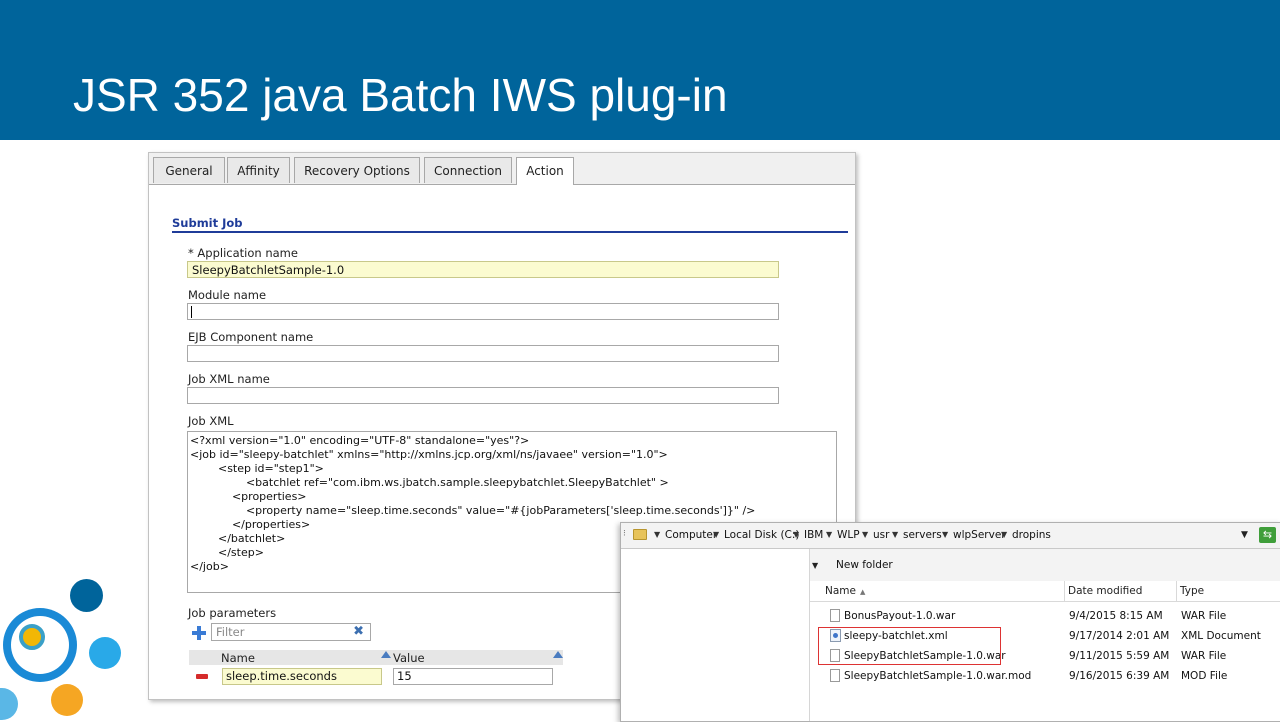  What do you see at coordinates (1204, 676) in the screenshot?
I see `file-type: MOD File` at bounding box center [1204, 676].